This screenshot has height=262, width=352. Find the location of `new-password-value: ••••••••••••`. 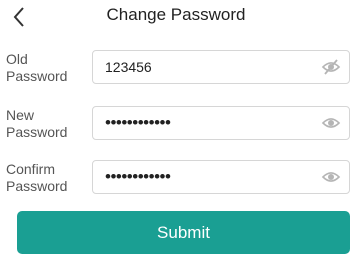

new-password-value: •••••••••••• is located at coordinates (138, 122).